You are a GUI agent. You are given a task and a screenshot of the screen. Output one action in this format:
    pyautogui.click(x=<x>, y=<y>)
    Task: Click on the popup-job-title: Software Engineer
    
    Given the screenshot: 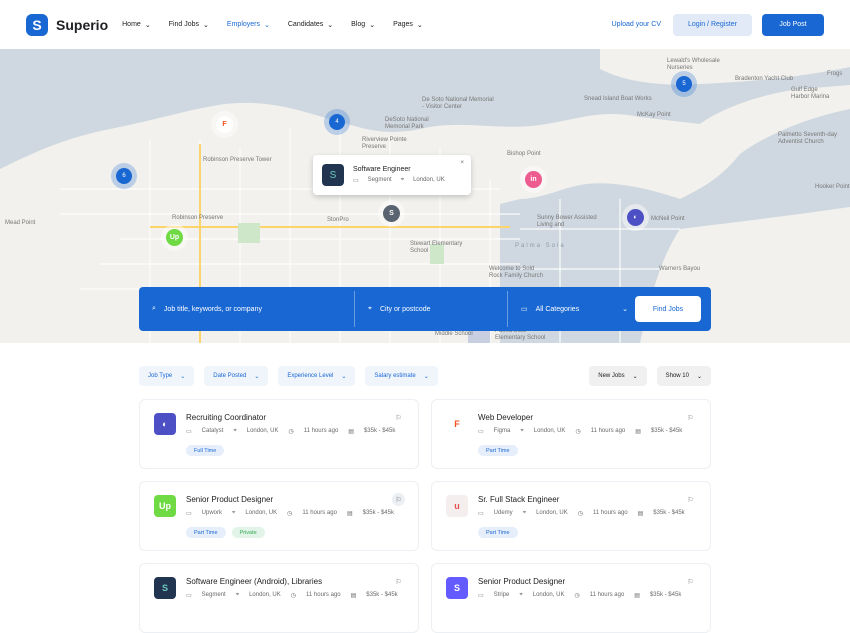 What is the action you would take?
    pyautogui.click(x=382, y=169)
    